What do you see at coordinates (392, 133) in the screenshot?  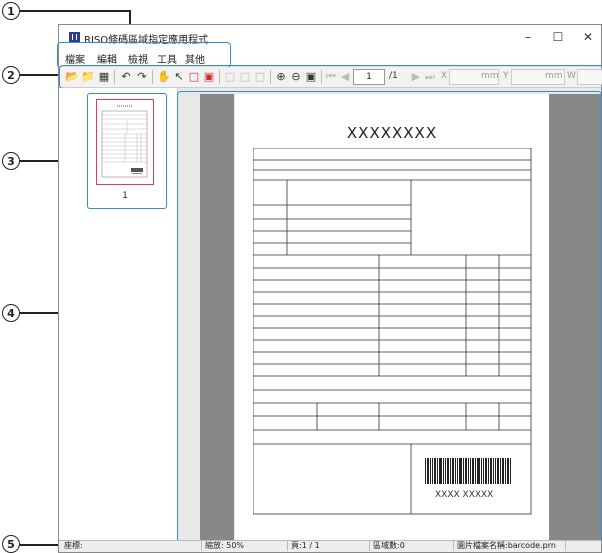 I see `document-title: XXXXXXXX` at bounding box center [392, 133].